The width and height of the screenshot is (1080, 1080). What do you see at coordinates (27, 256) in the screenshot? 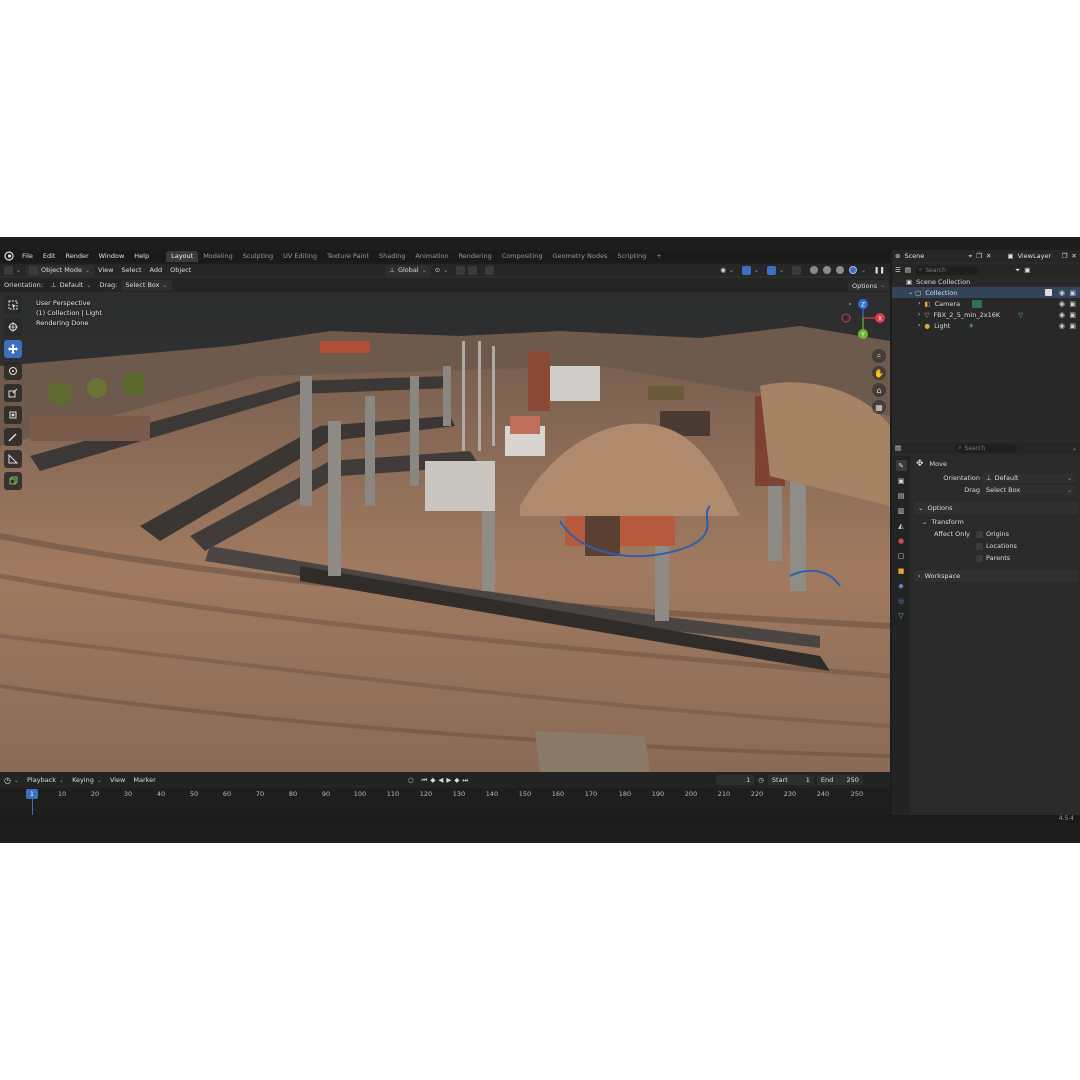
I see `menu-file: File` at bounding box center [27, 256].